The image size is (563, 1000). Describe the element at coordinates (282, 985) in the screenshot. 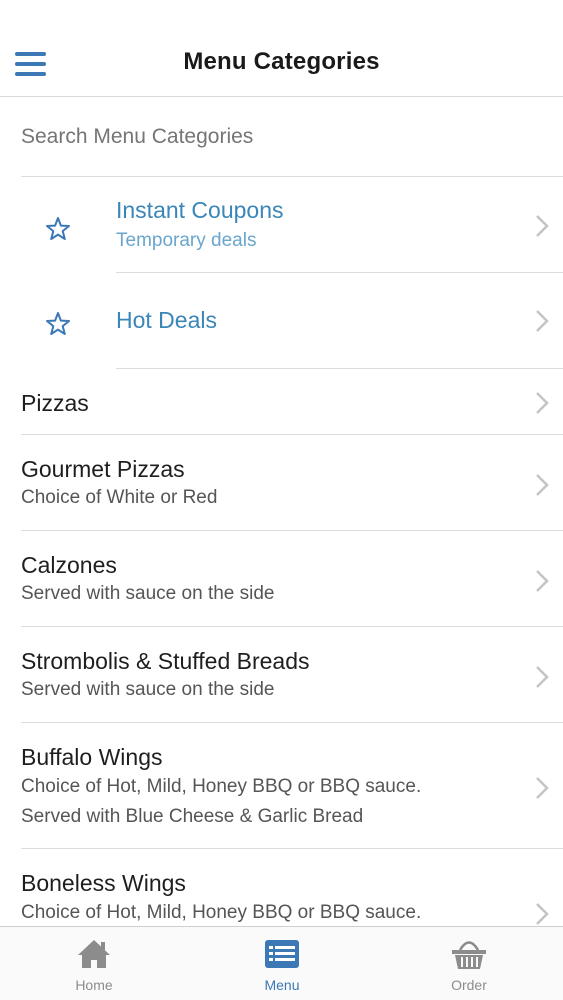

I see `tab-label: Menu` at that location.